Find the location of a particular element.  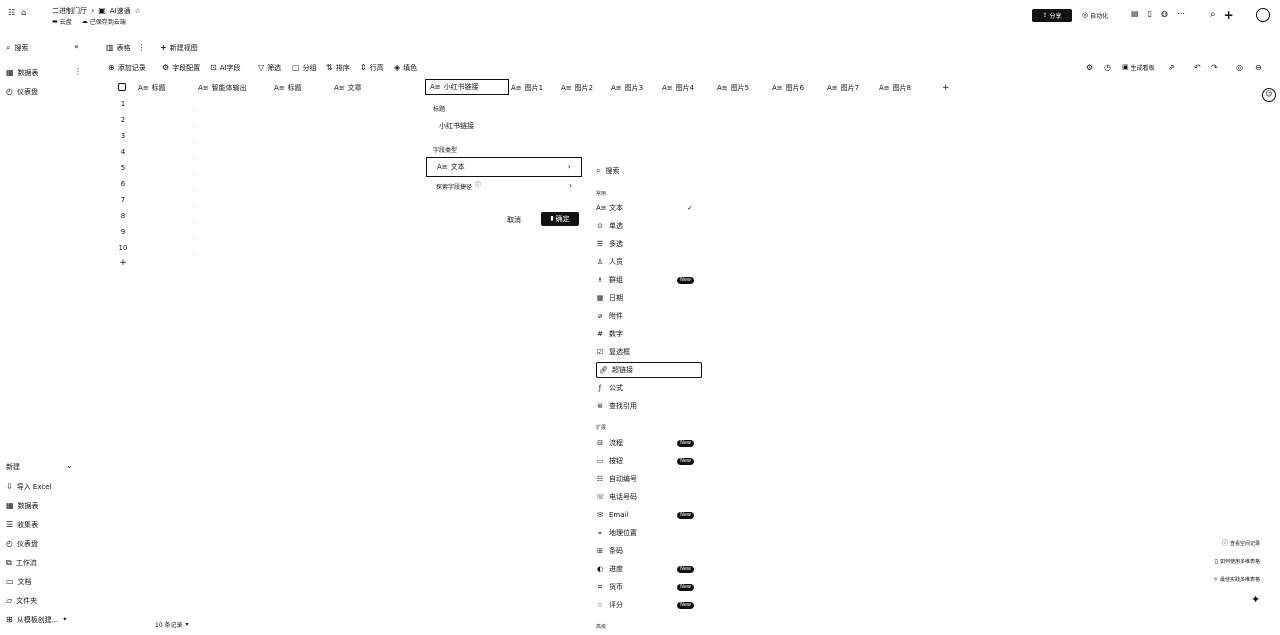

new-item-template: ⊞ 从模板创建... ✦ is located at coordinates (36, 620).